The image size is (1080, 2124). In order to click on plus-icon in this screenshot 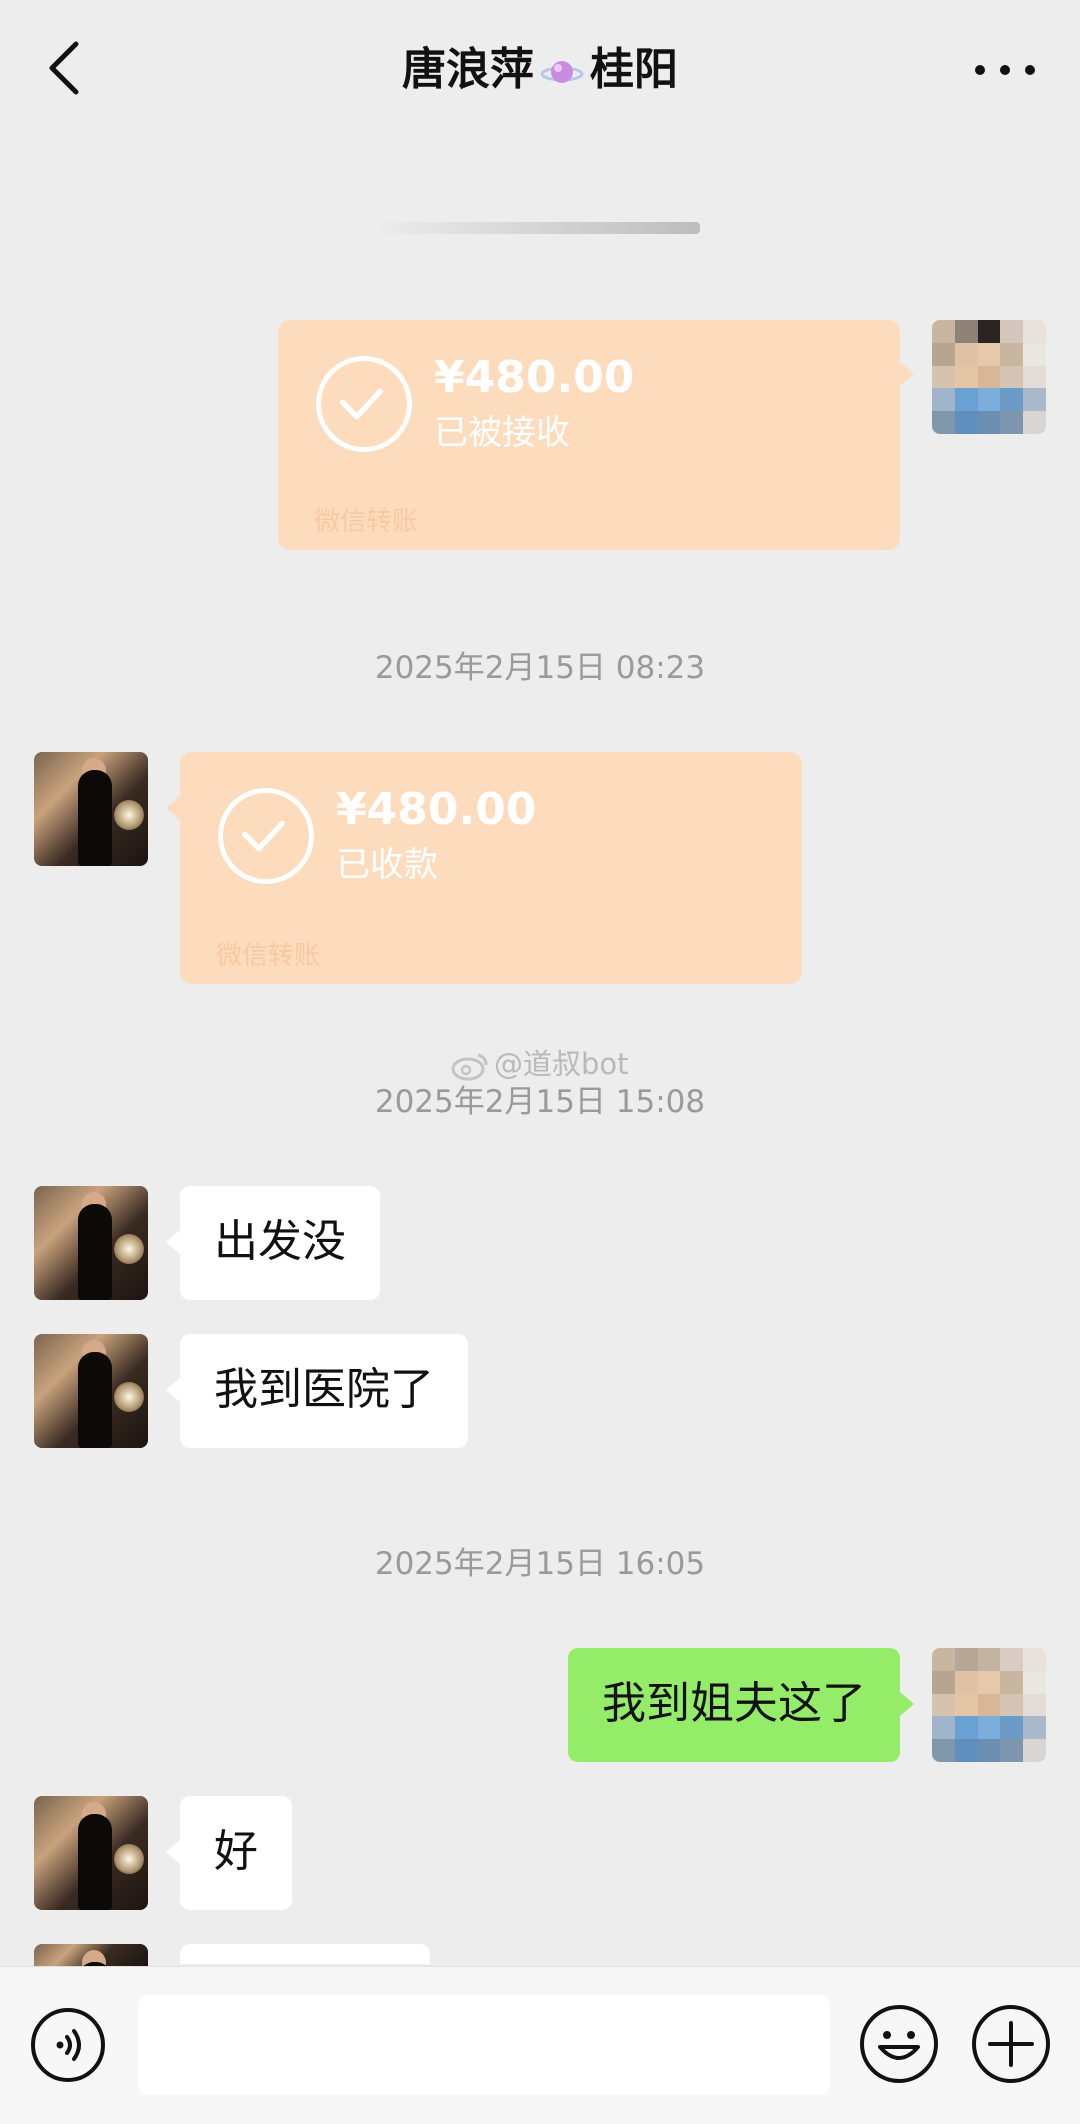, I will do `click(1011, 2044)`.